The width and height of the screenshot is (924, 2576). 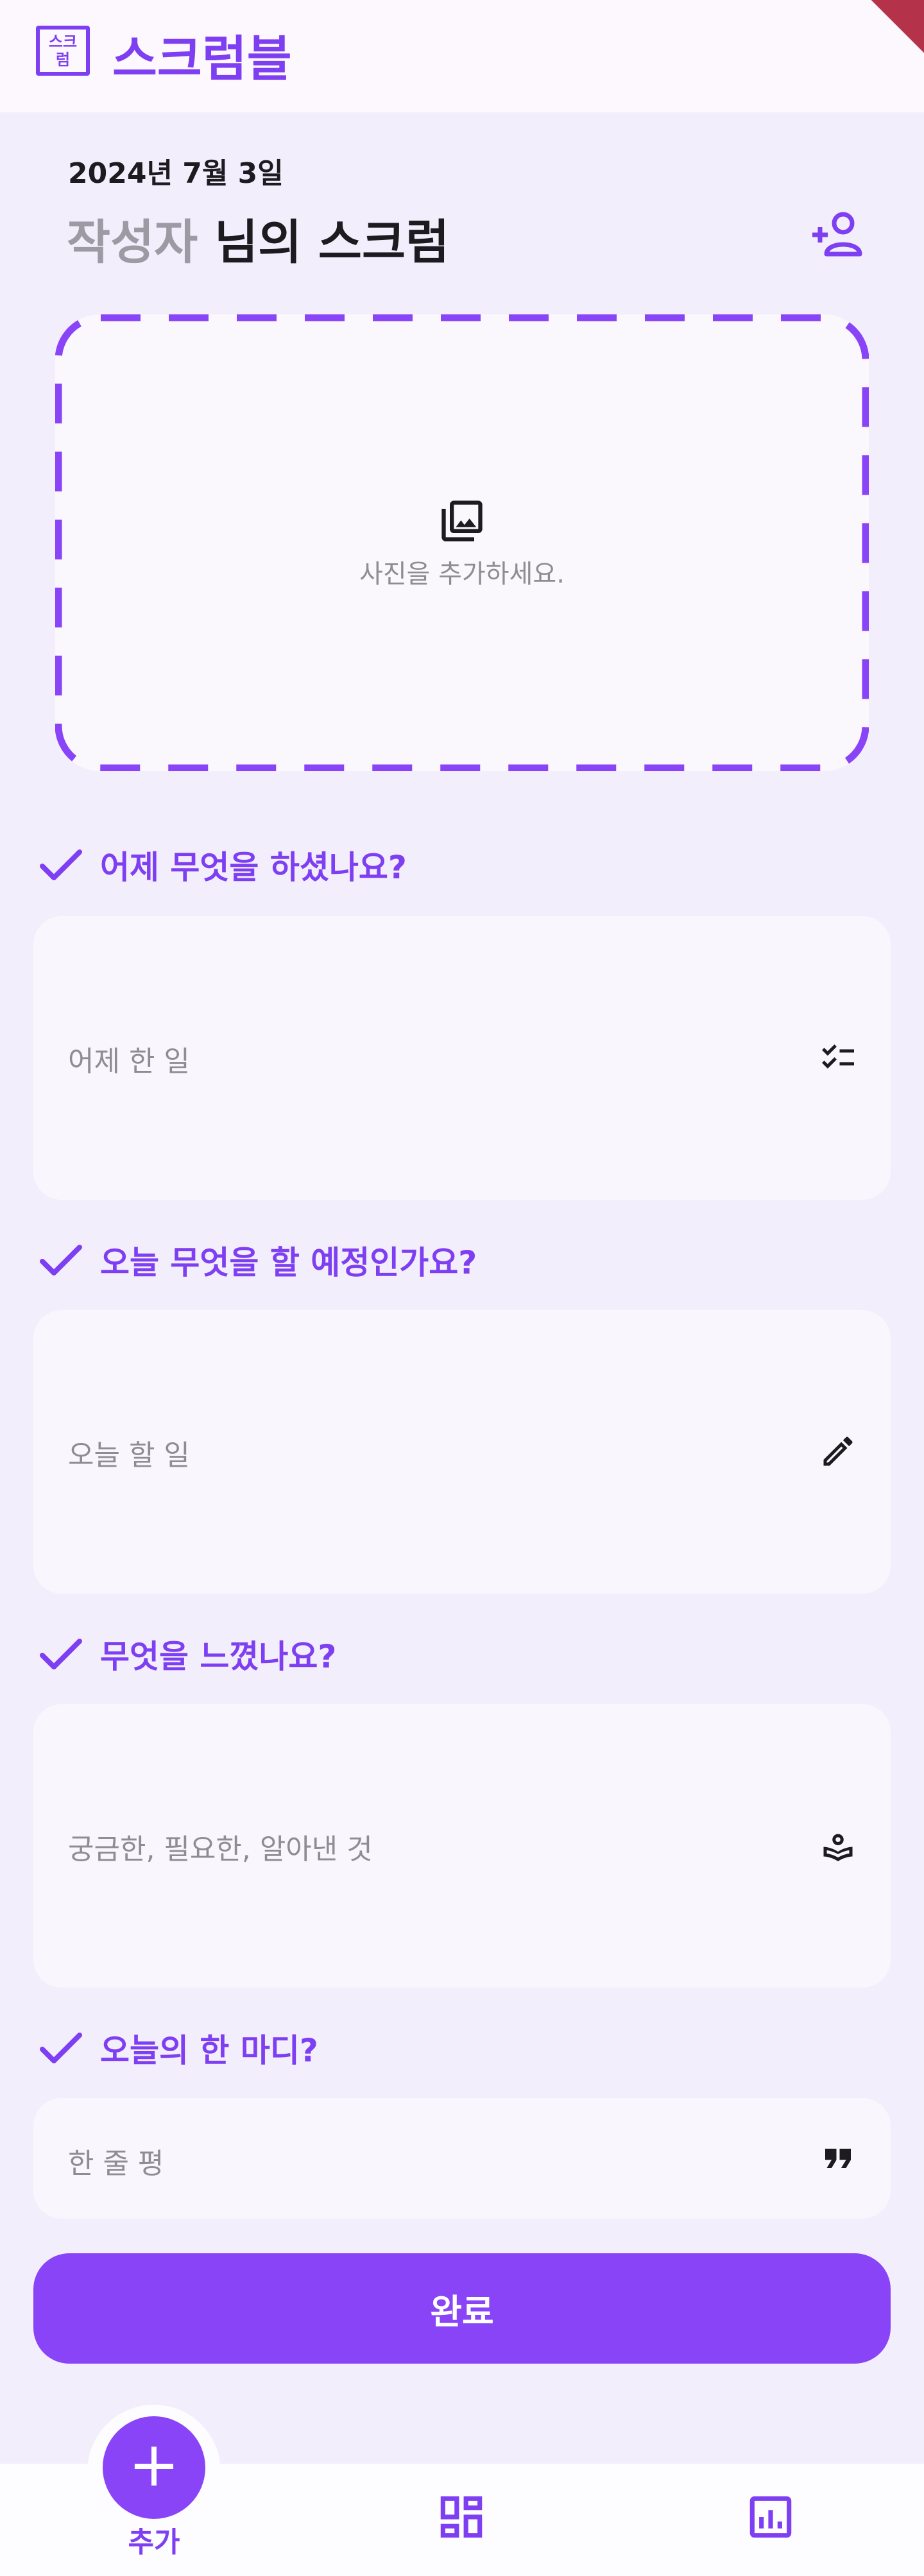 I want to click on section-yesterday-header: 어제 무엇을 하셨나요?, so click(x=222, y=865).